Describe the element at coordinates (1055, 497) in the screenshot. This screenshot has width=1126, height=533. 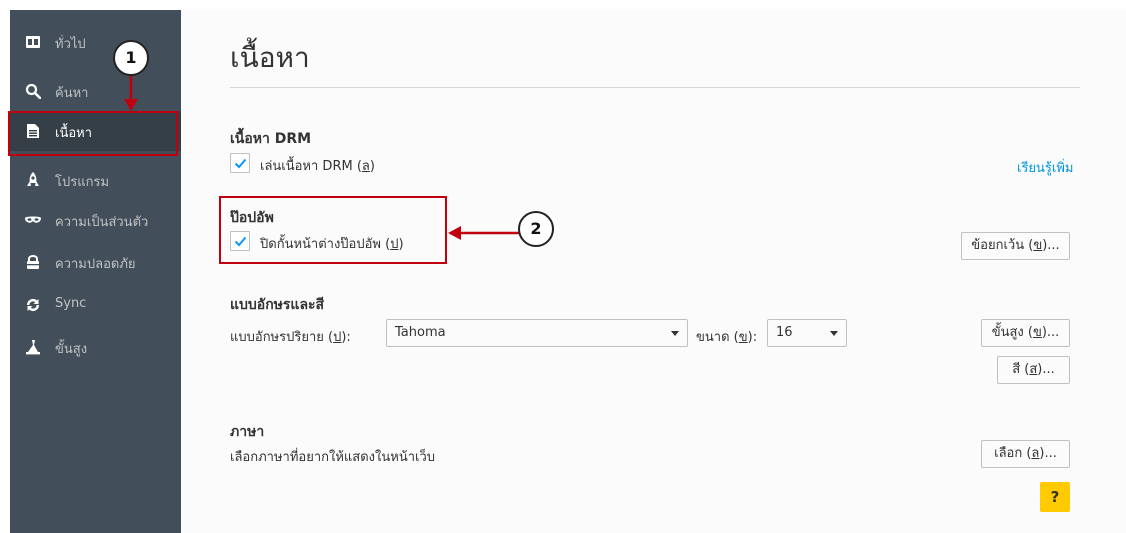
I see `help-button: ?` at that location.